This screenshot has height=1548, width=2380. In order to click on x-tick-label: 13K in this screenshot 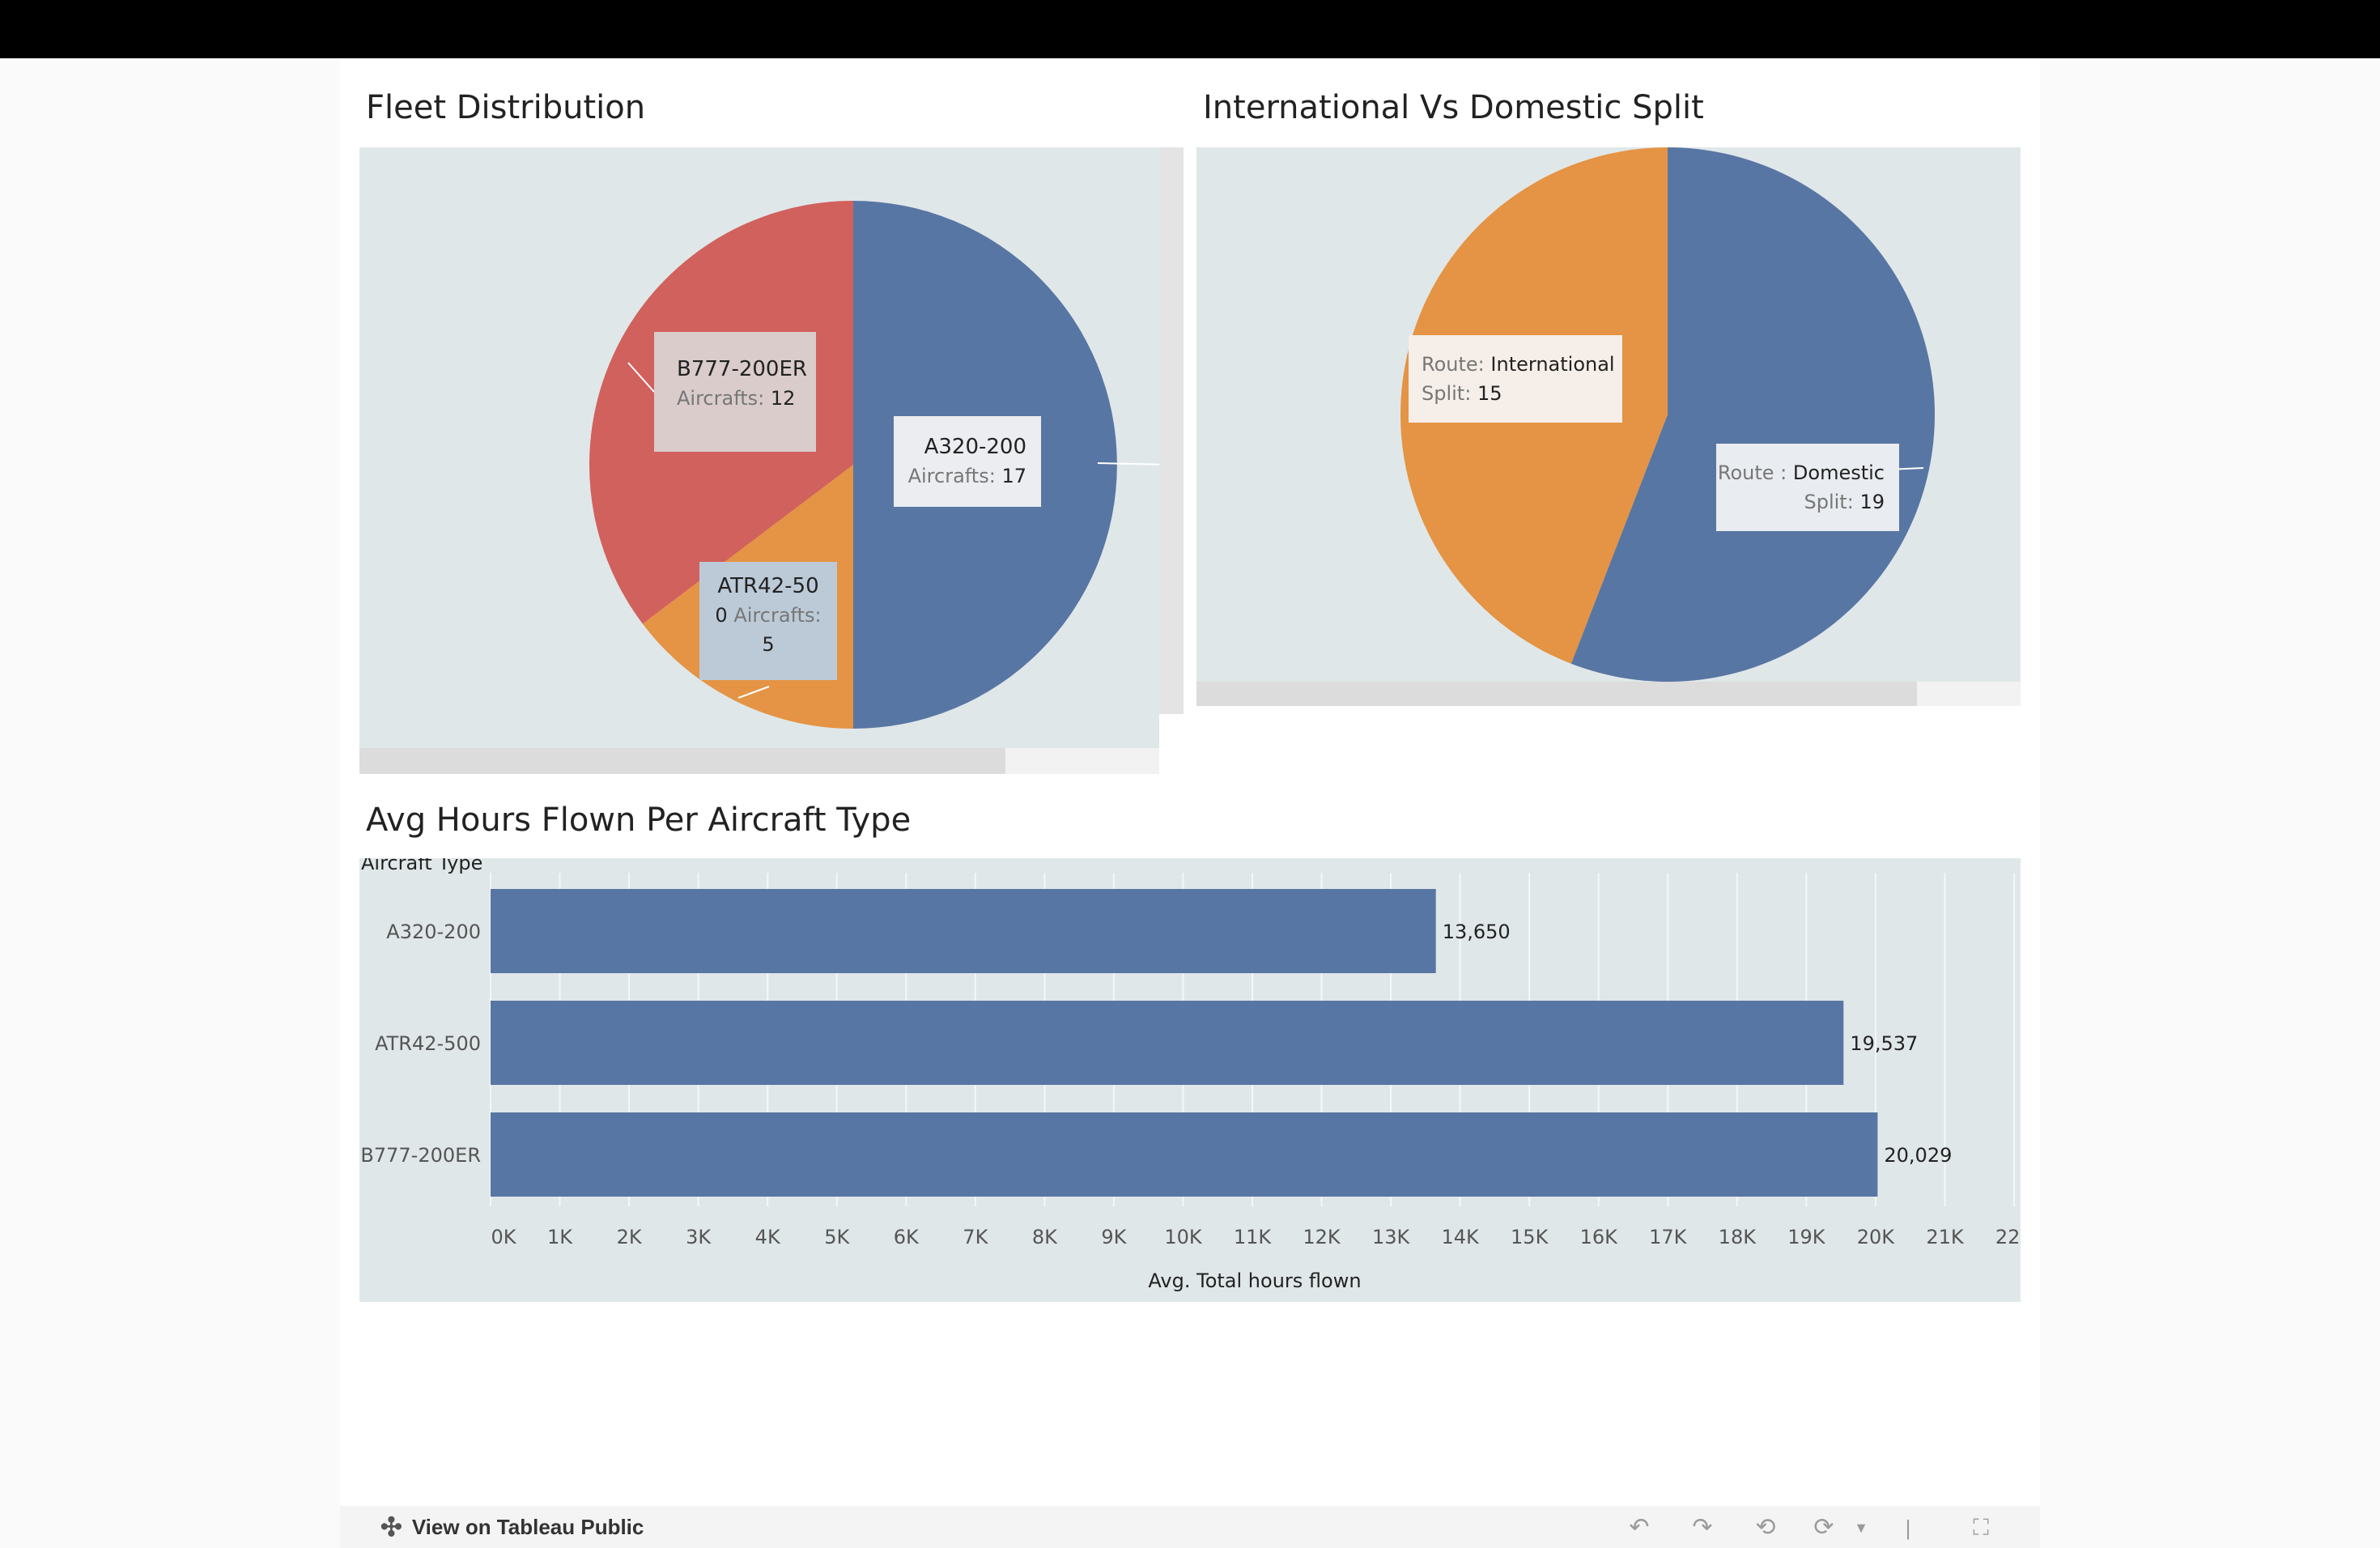, I will do `click(1391, 1237)`.